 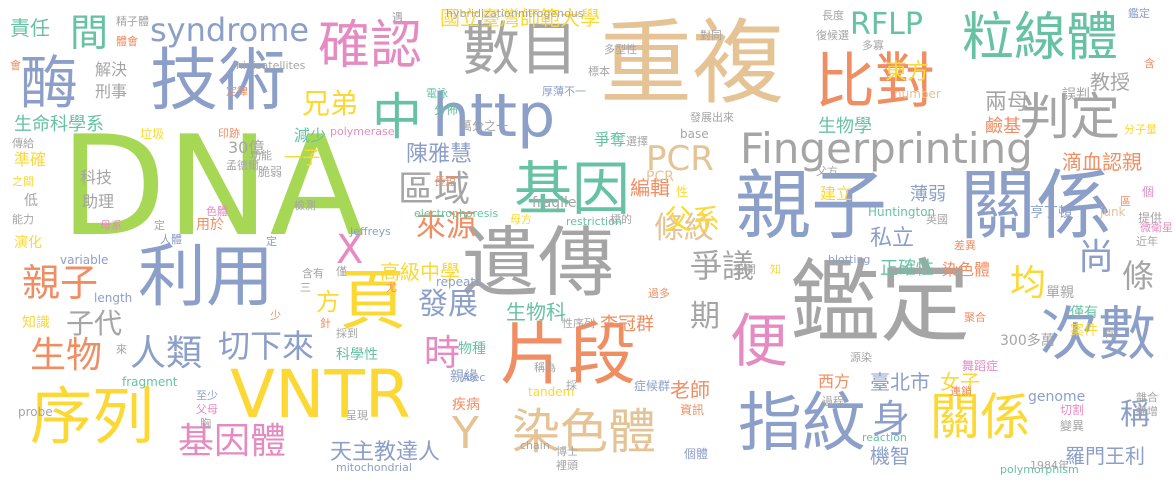 What do you see at coordinates (682, 192) in the screenshot?
I see `cloud-word: 性` at bounding box center [682, 192].